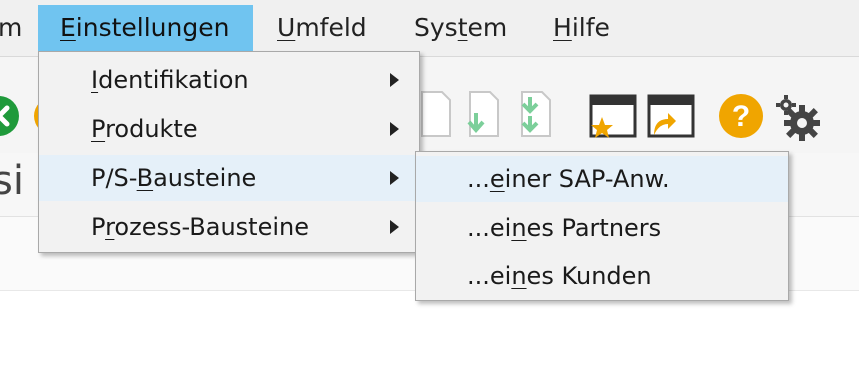 The width and height of the screenshot is (859, 366). I want to click on menu-item-prozess-bausteine: Prozess-Bausteine, so click(229, 227).